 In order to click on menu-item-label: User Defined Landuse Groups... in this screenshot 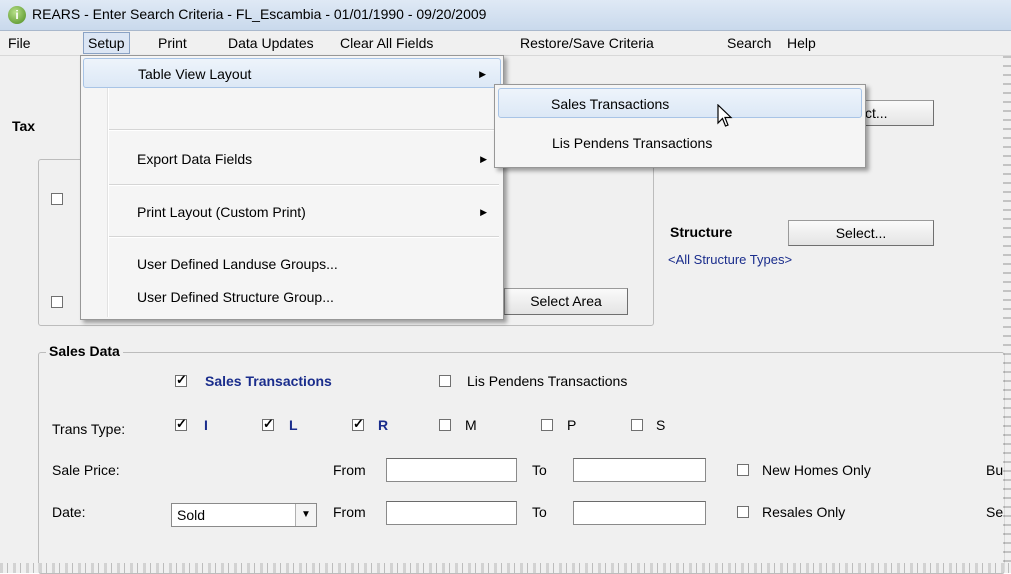, I will do `click(237, 264)`.